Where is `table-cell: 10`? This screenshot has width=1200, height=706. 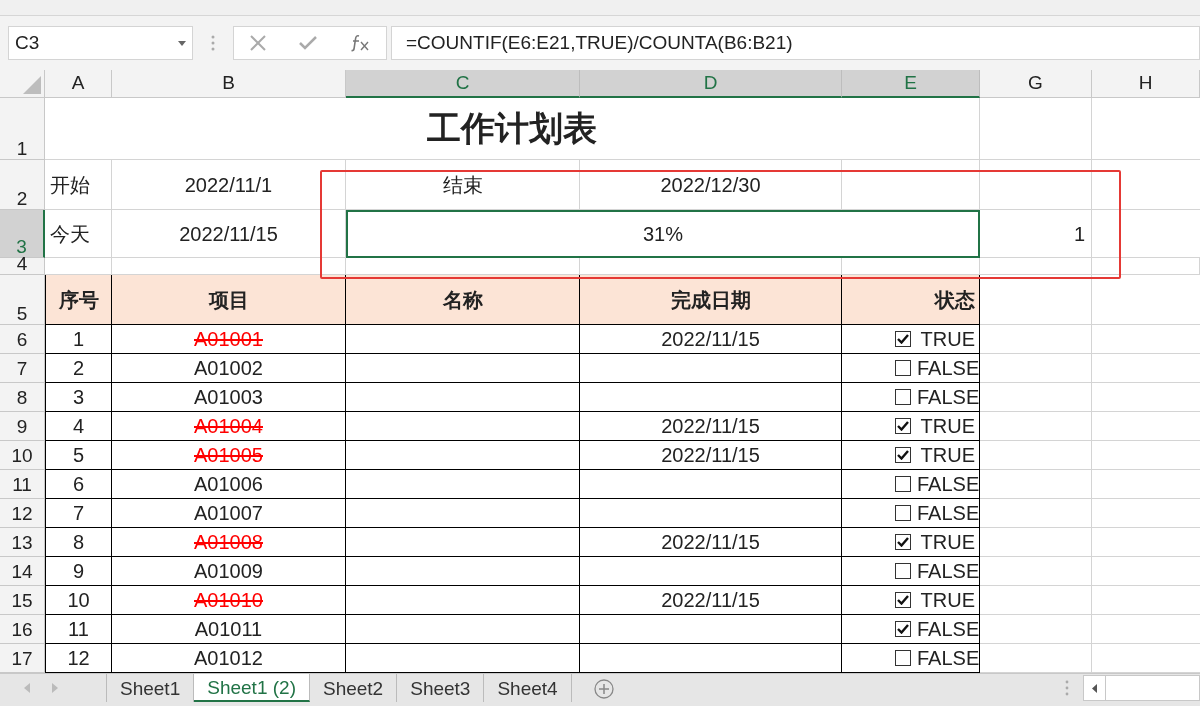
table-cell: 10 is located at coordinates (78, 600).